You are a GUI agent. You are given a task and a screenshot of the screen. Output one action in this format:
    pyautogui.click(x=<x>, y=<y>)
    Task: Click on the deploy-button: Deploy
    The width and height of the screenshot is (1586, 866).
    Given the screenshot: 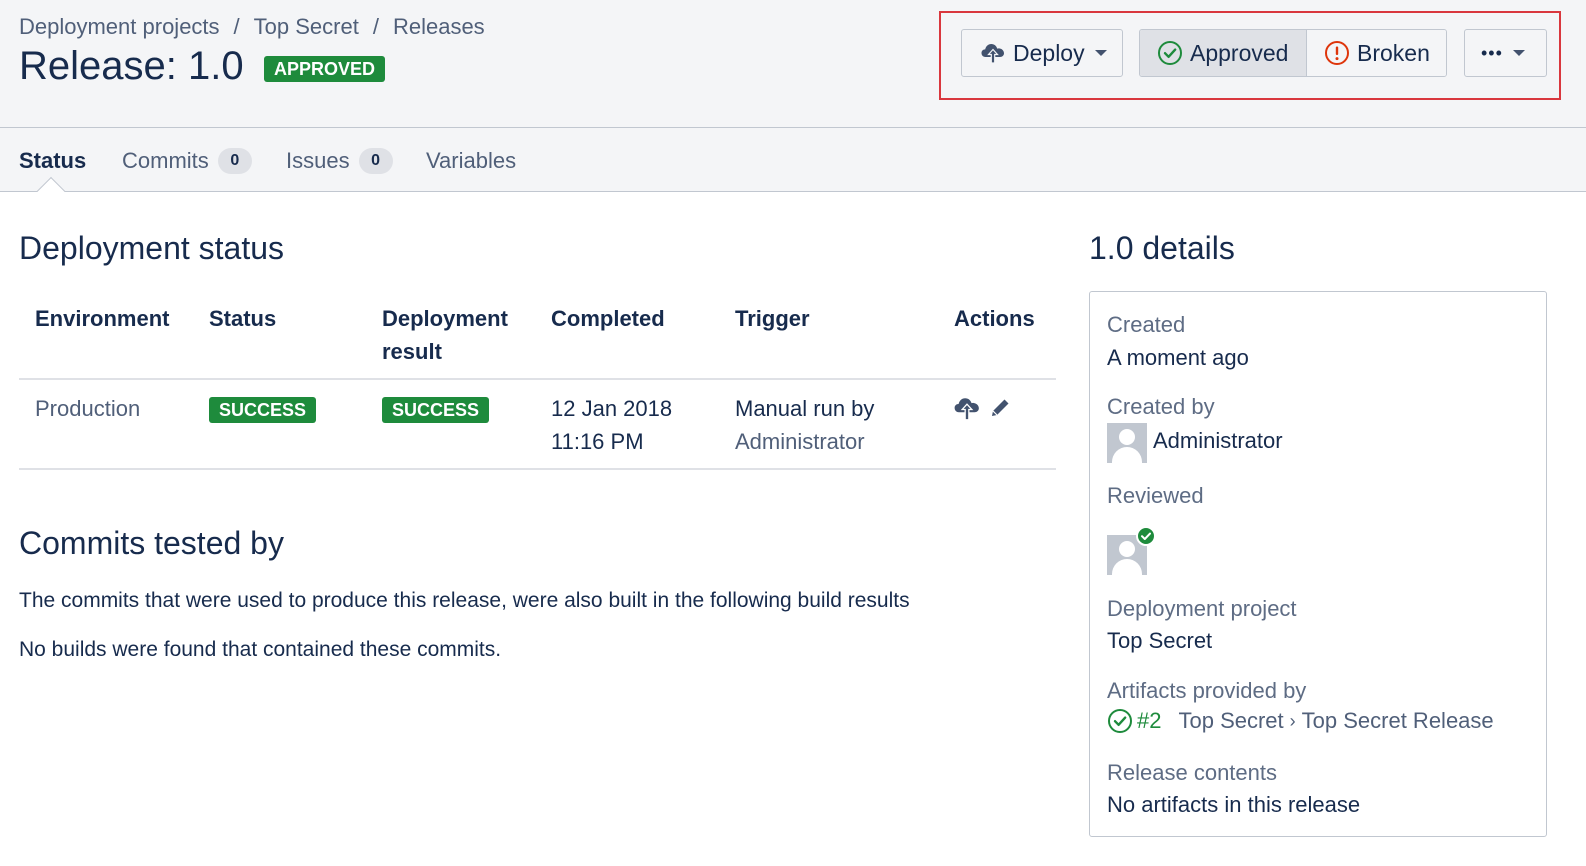 What is the action you would take?
    pyautogui.click(x=1042, y=53)
    